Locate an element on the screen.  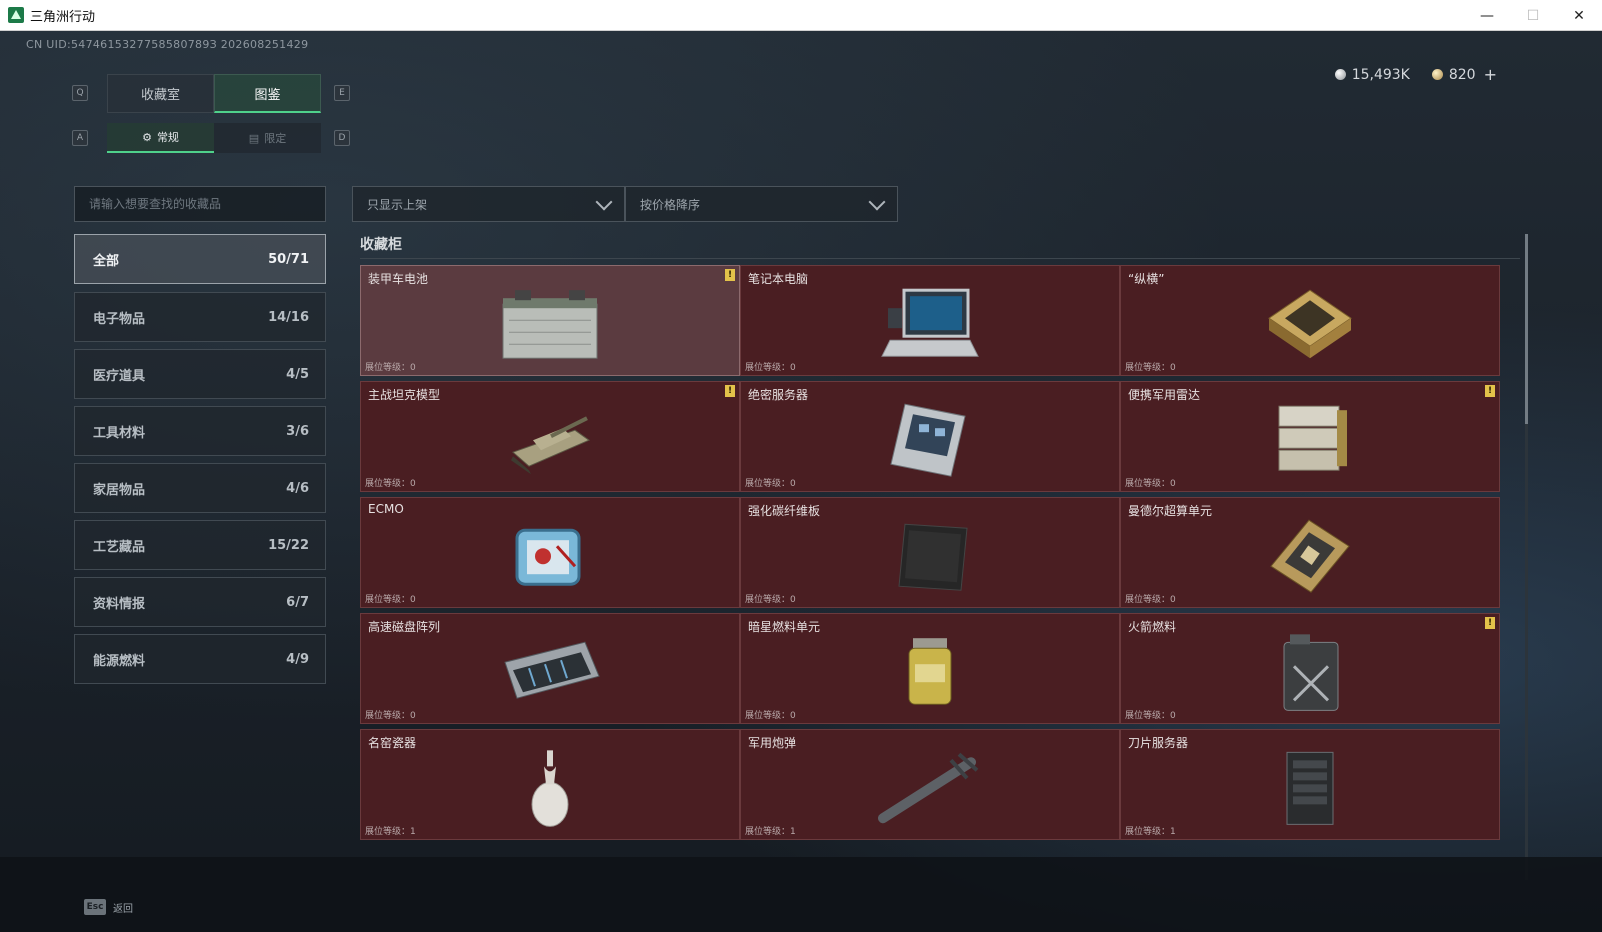
search-input is located at coordinates (200, 204).